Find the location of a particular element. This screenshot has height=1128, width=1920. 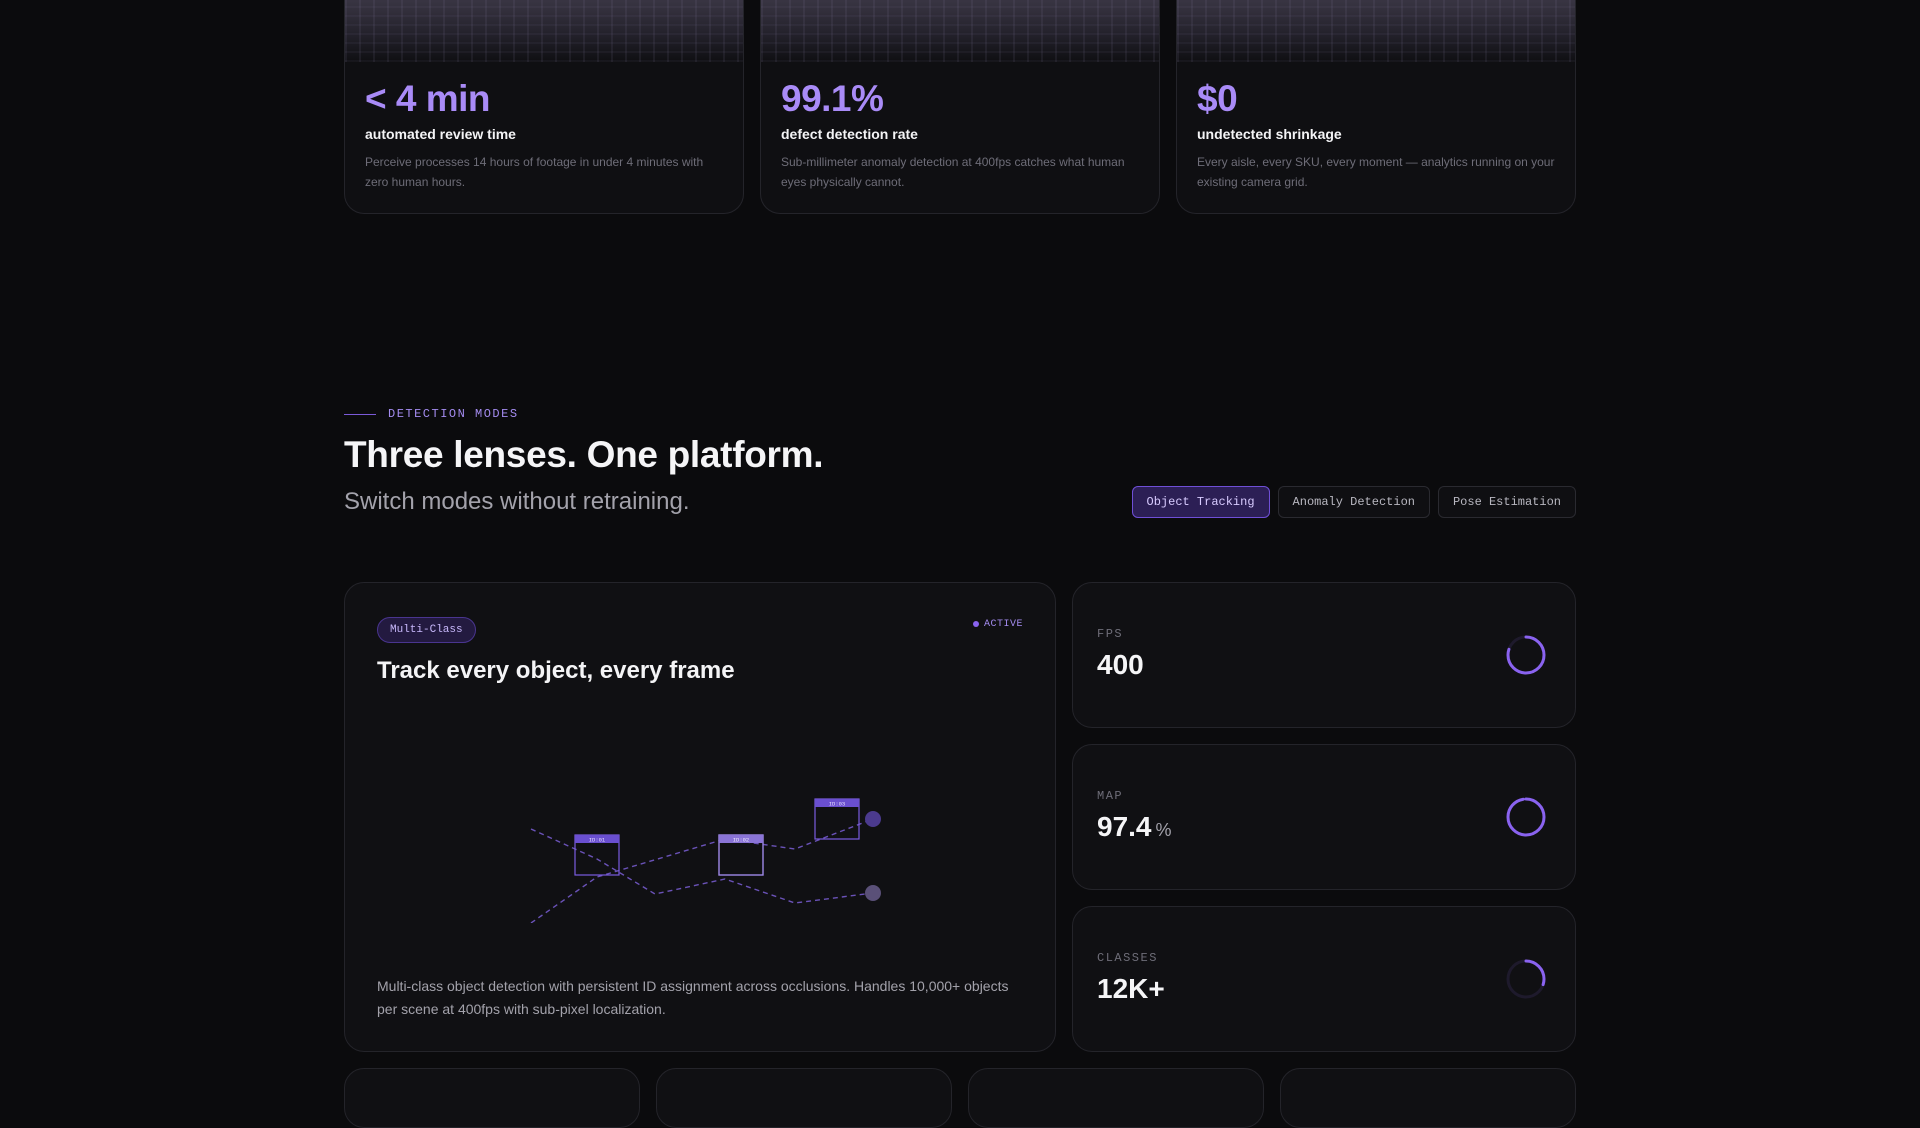

section-eyebrow: DETECTION MODES is located at coordinates (431, 414).